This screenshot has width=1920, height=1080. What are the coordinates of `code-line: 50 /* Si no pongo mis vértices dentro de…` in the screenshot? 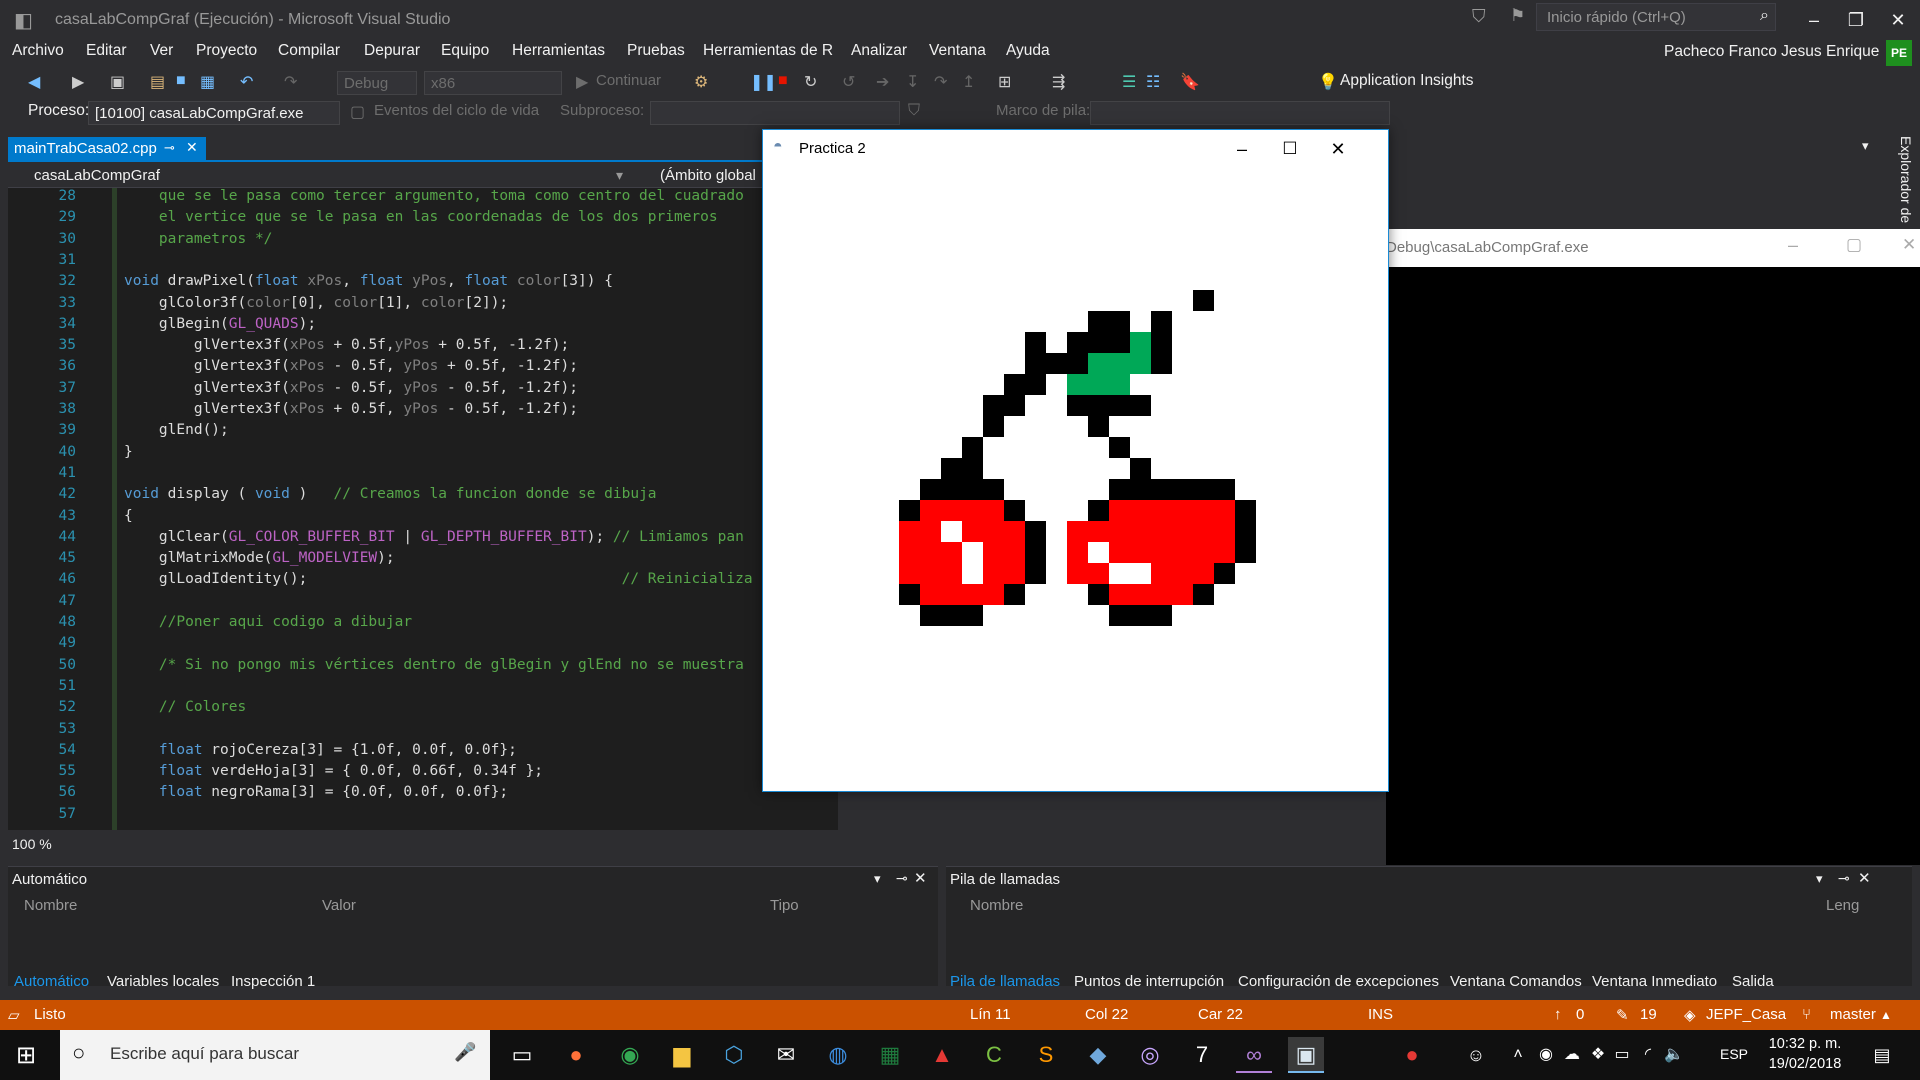 It's located at (423, 667).